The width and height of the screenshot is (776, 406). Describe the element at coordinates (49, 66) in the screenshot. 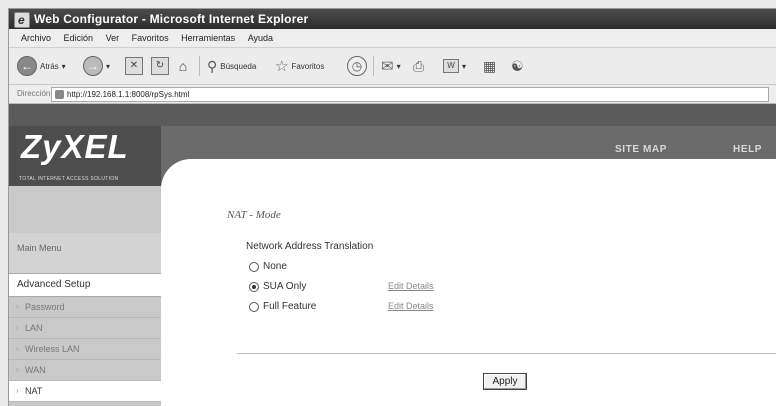

I see `back-label: Atrás` at that location.